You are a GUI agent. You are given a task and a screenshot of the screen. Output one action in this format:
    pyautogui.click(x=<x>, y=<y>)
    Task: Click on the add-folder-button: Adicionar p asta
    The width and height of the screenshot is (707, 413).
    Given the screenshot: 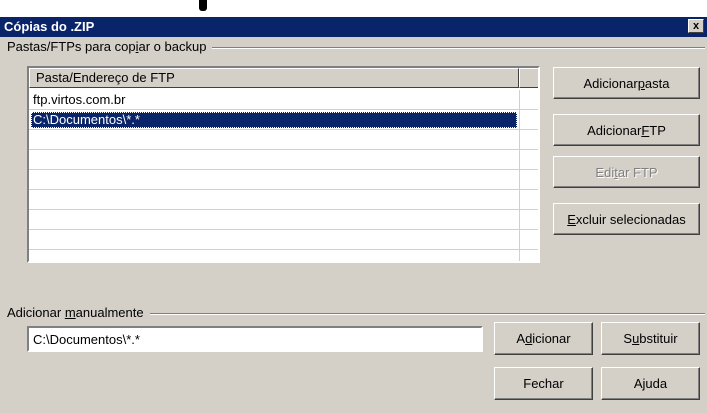 What is the action you would take?
    pyautogui.click(x=626, y=83)
    